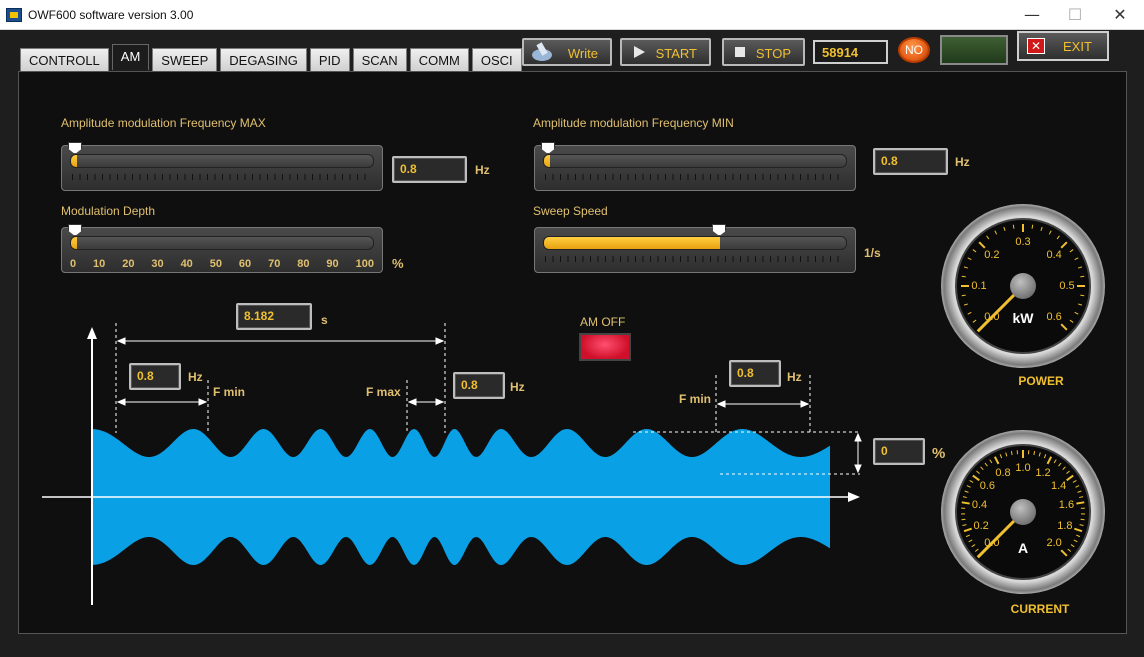 The width and height of the screenshot is (1144, 657). I want to click on tab-controll: CONTROLL, so click(64, 60).